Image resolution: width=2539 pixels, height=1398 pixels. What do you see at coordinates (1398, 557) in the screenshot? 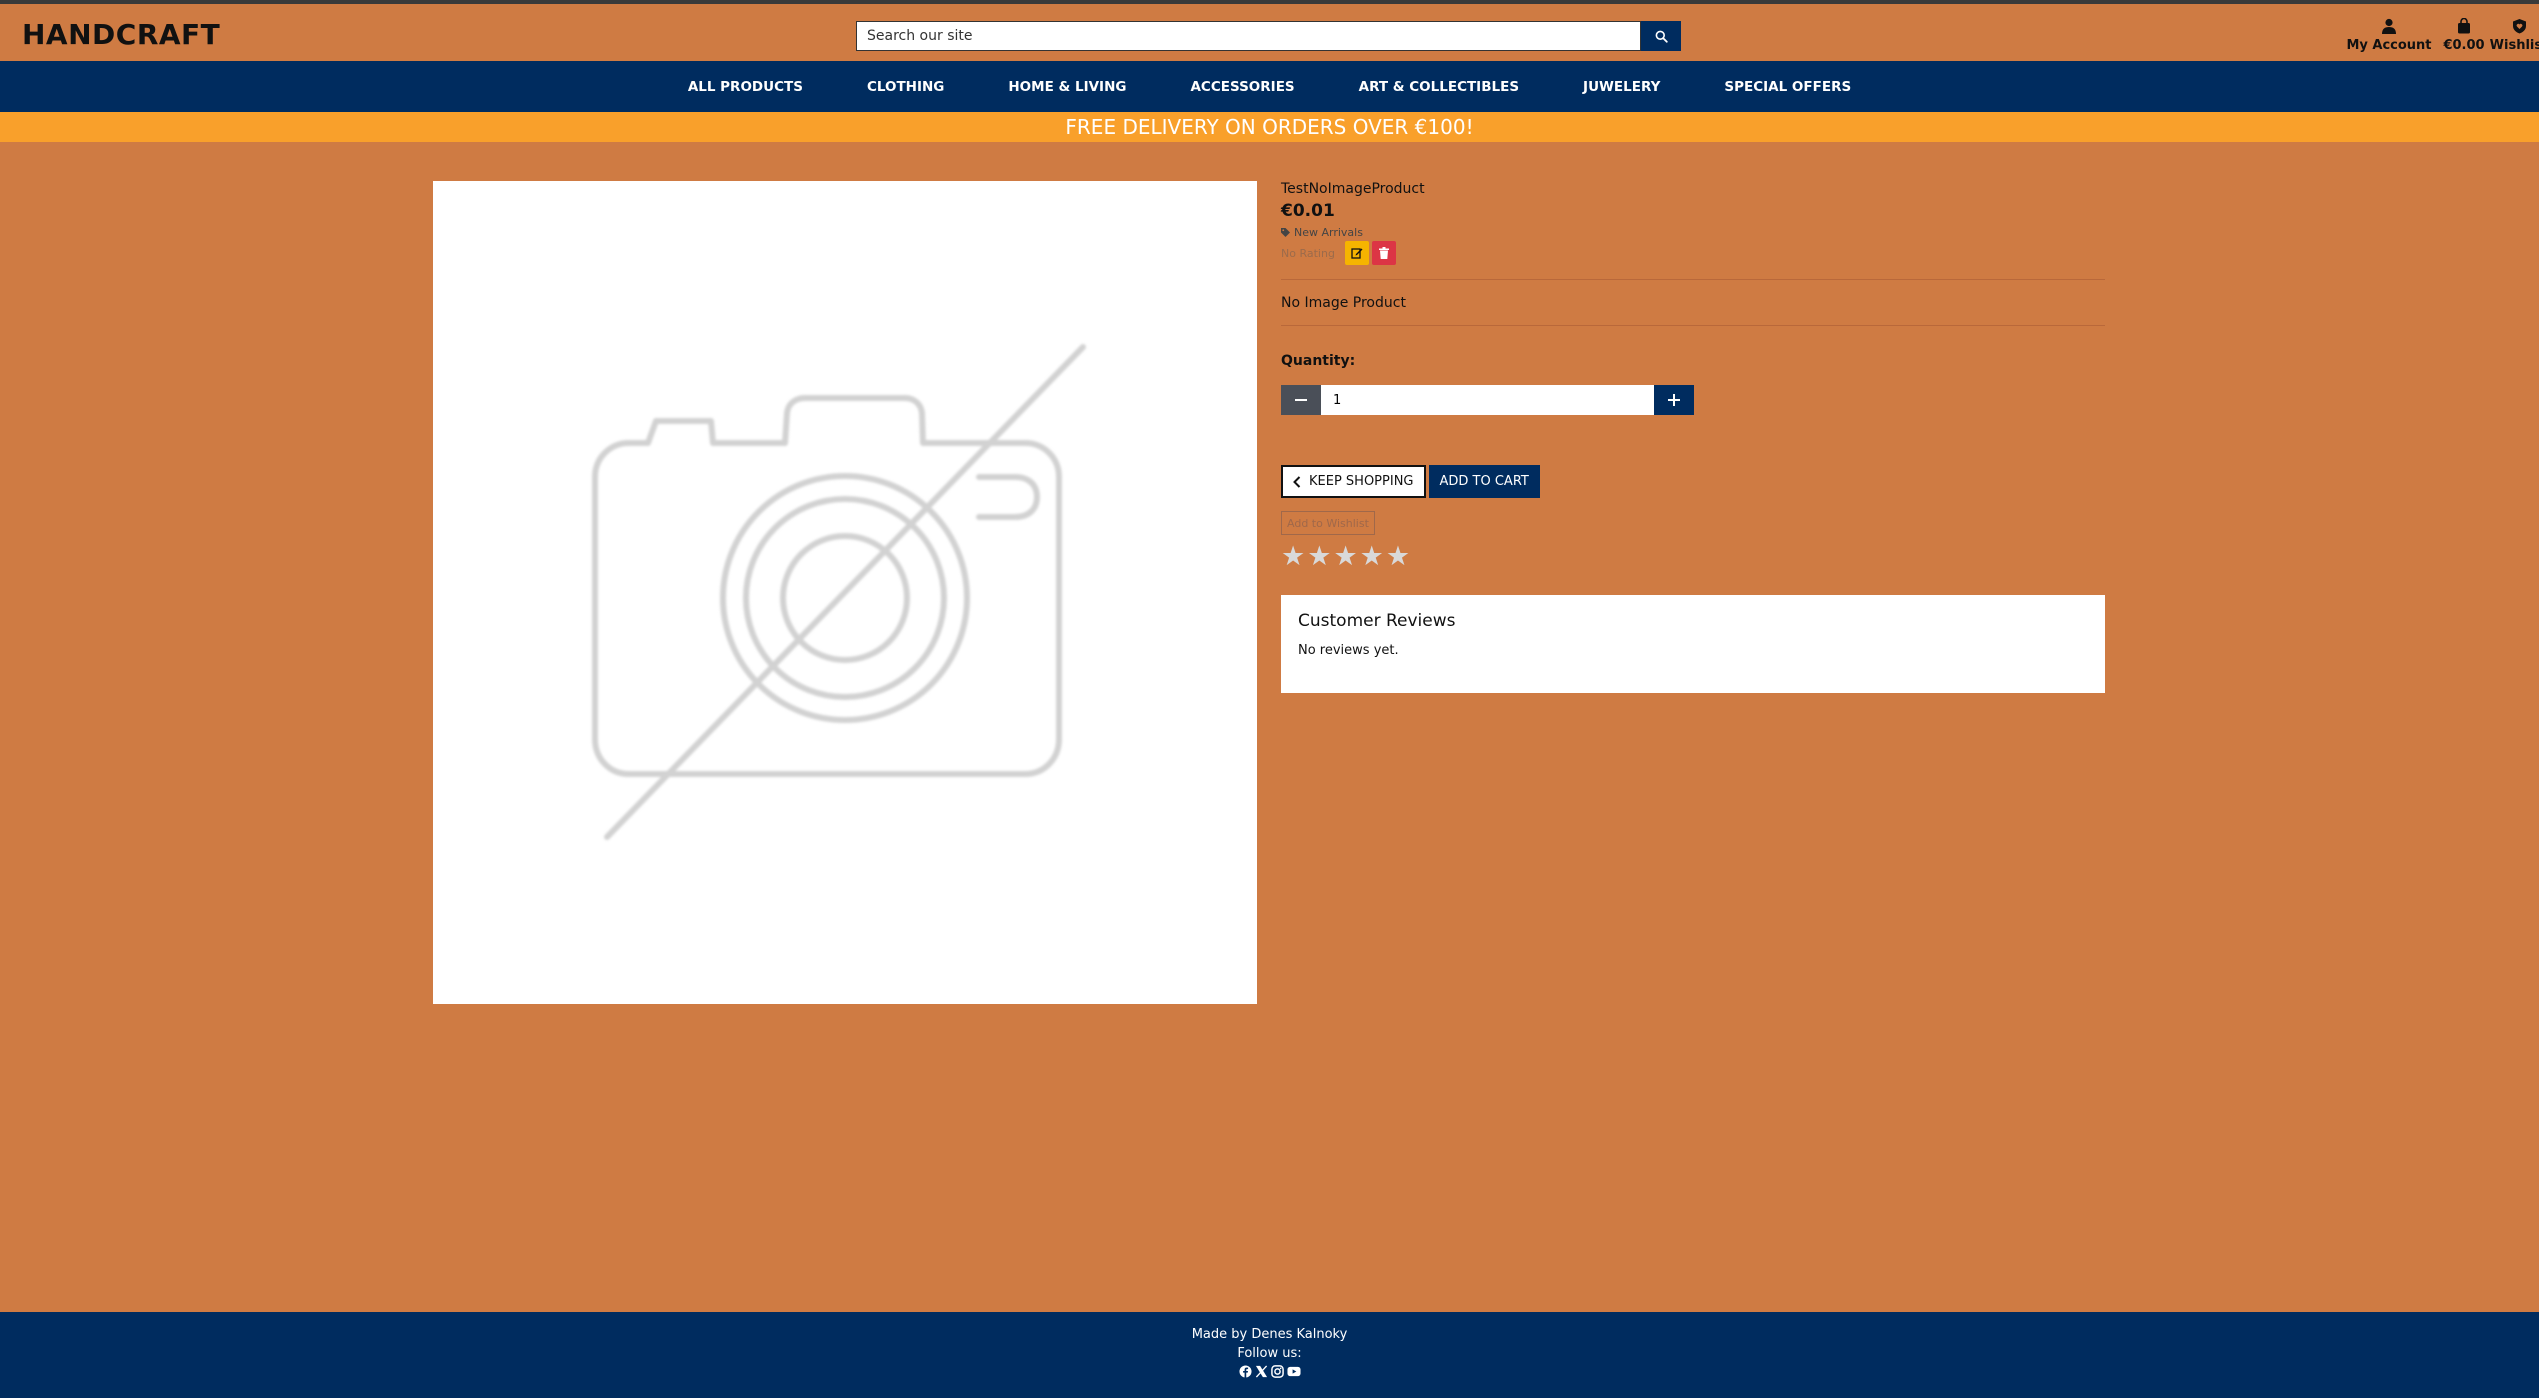
I see `star-5: ★` at bounding box center [1398, 557].